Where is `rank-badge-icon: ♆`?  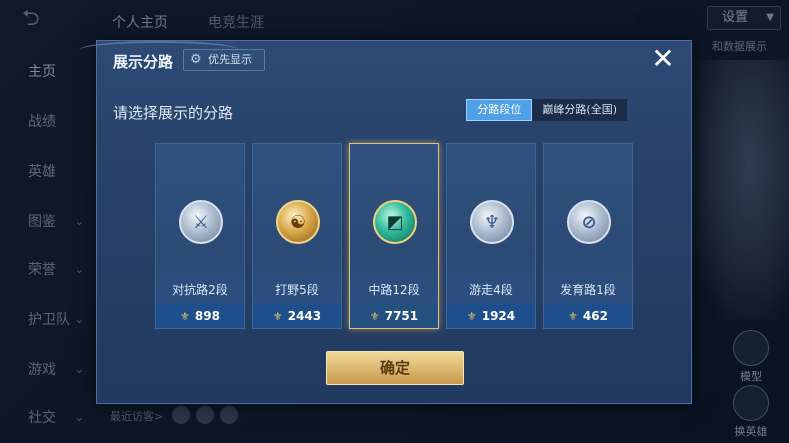 rank-badge-icon: ♆ is located at coordinates (492, 222).